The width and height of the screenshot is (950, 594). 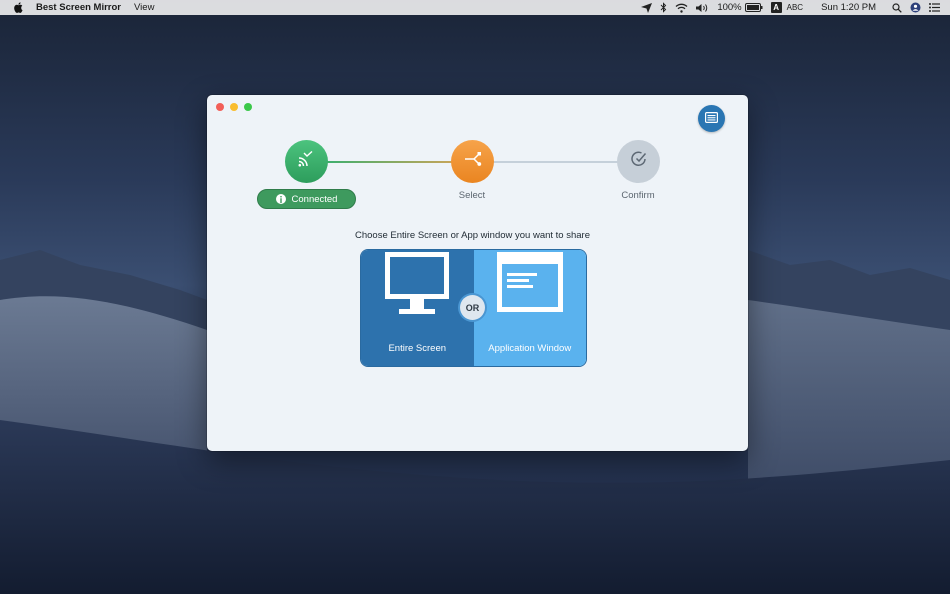 I want to click on step-confirm, so click(x=638, y=161).